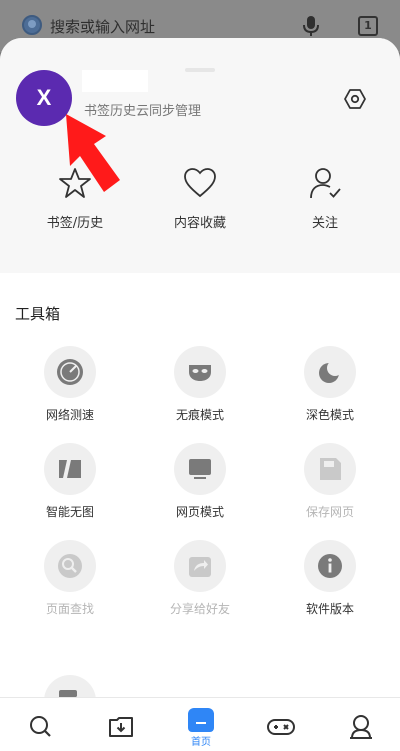 Image resolution: width=400 pixels, height=751 pixels. Describe the element at coordinates (75, 183) in the screenshot. I see `star-icon` at that location.